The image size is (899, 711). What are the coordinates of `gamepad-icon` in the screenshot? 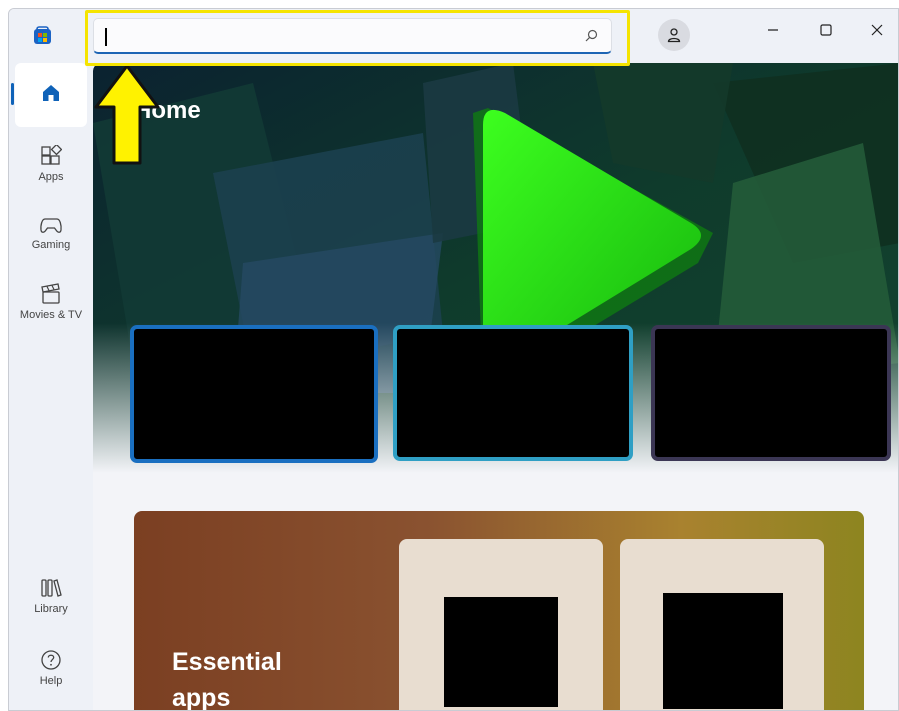 It's located at (51, 225).